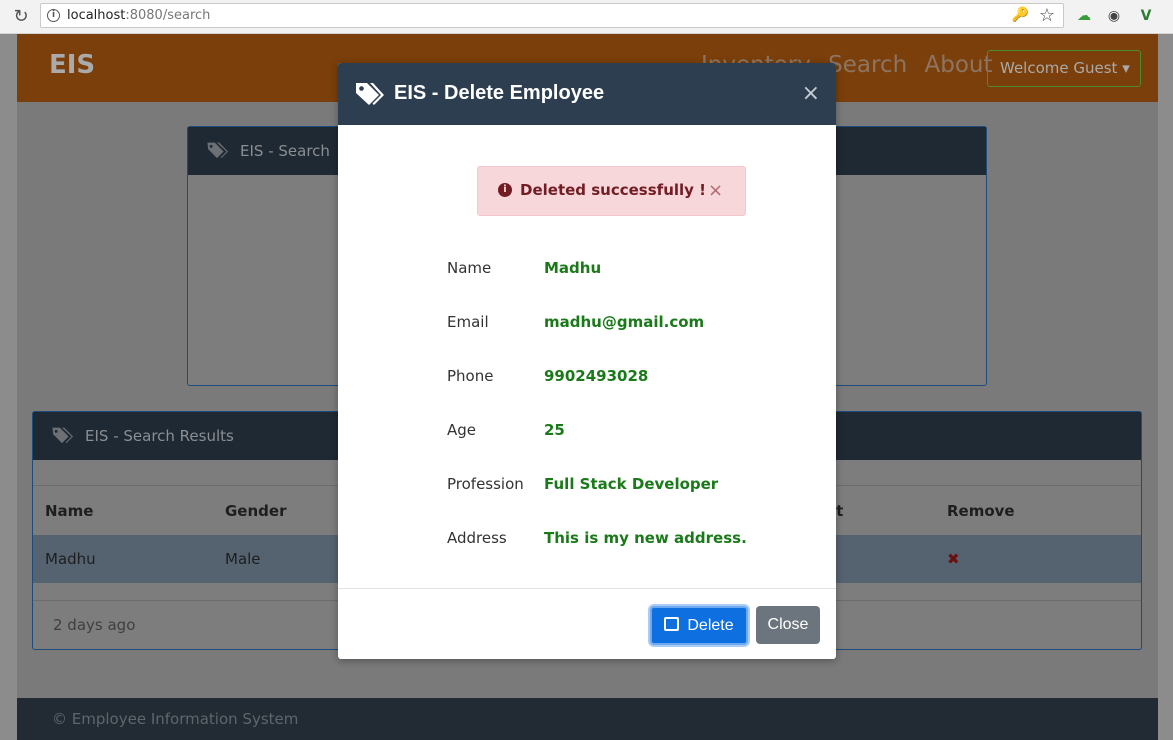  What do you see at coordinates (53, 15) in the screenshot?
I see `info-icon: i` at bounding box center [53, 15].